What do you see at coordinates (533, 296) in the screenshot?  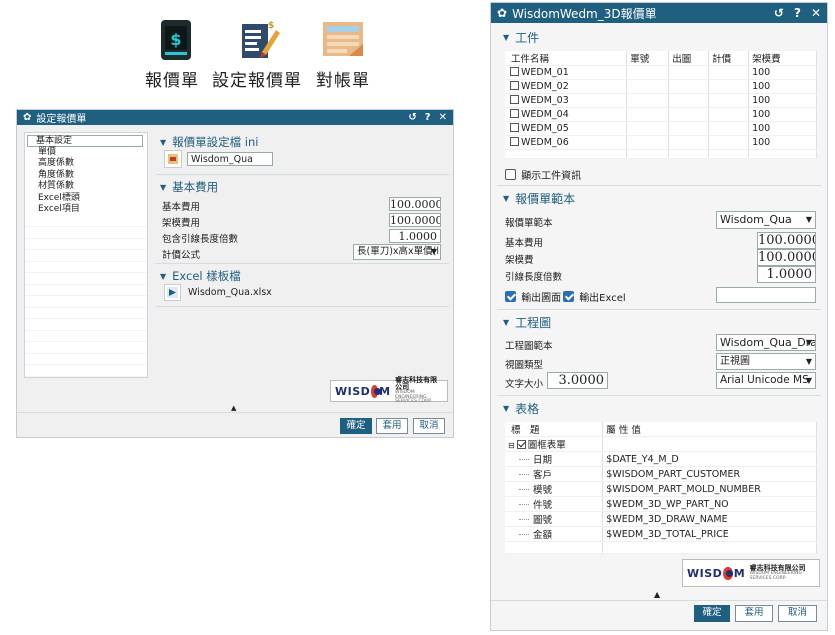 I see `output-view-toggle: 輸出圖面` at bounding box center [533, 296].